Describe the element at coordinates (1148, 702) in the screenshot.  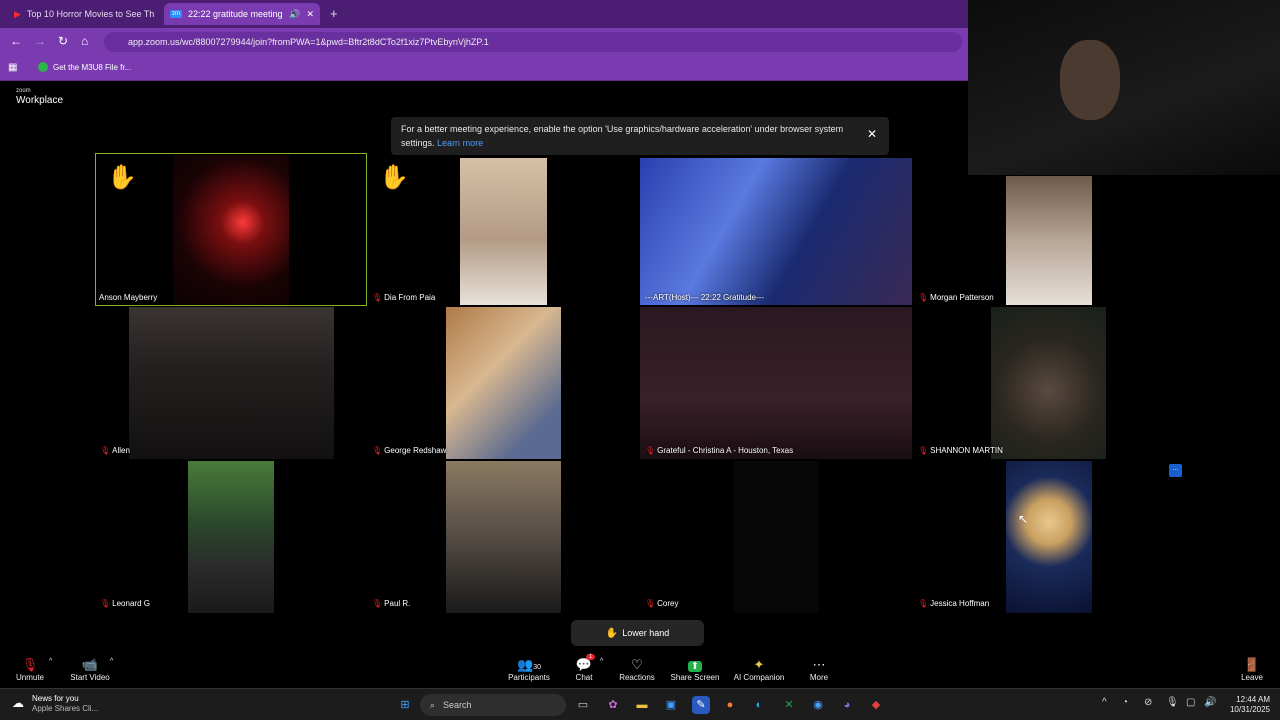
I see `notifications-off-icon: ⊘` at that location.